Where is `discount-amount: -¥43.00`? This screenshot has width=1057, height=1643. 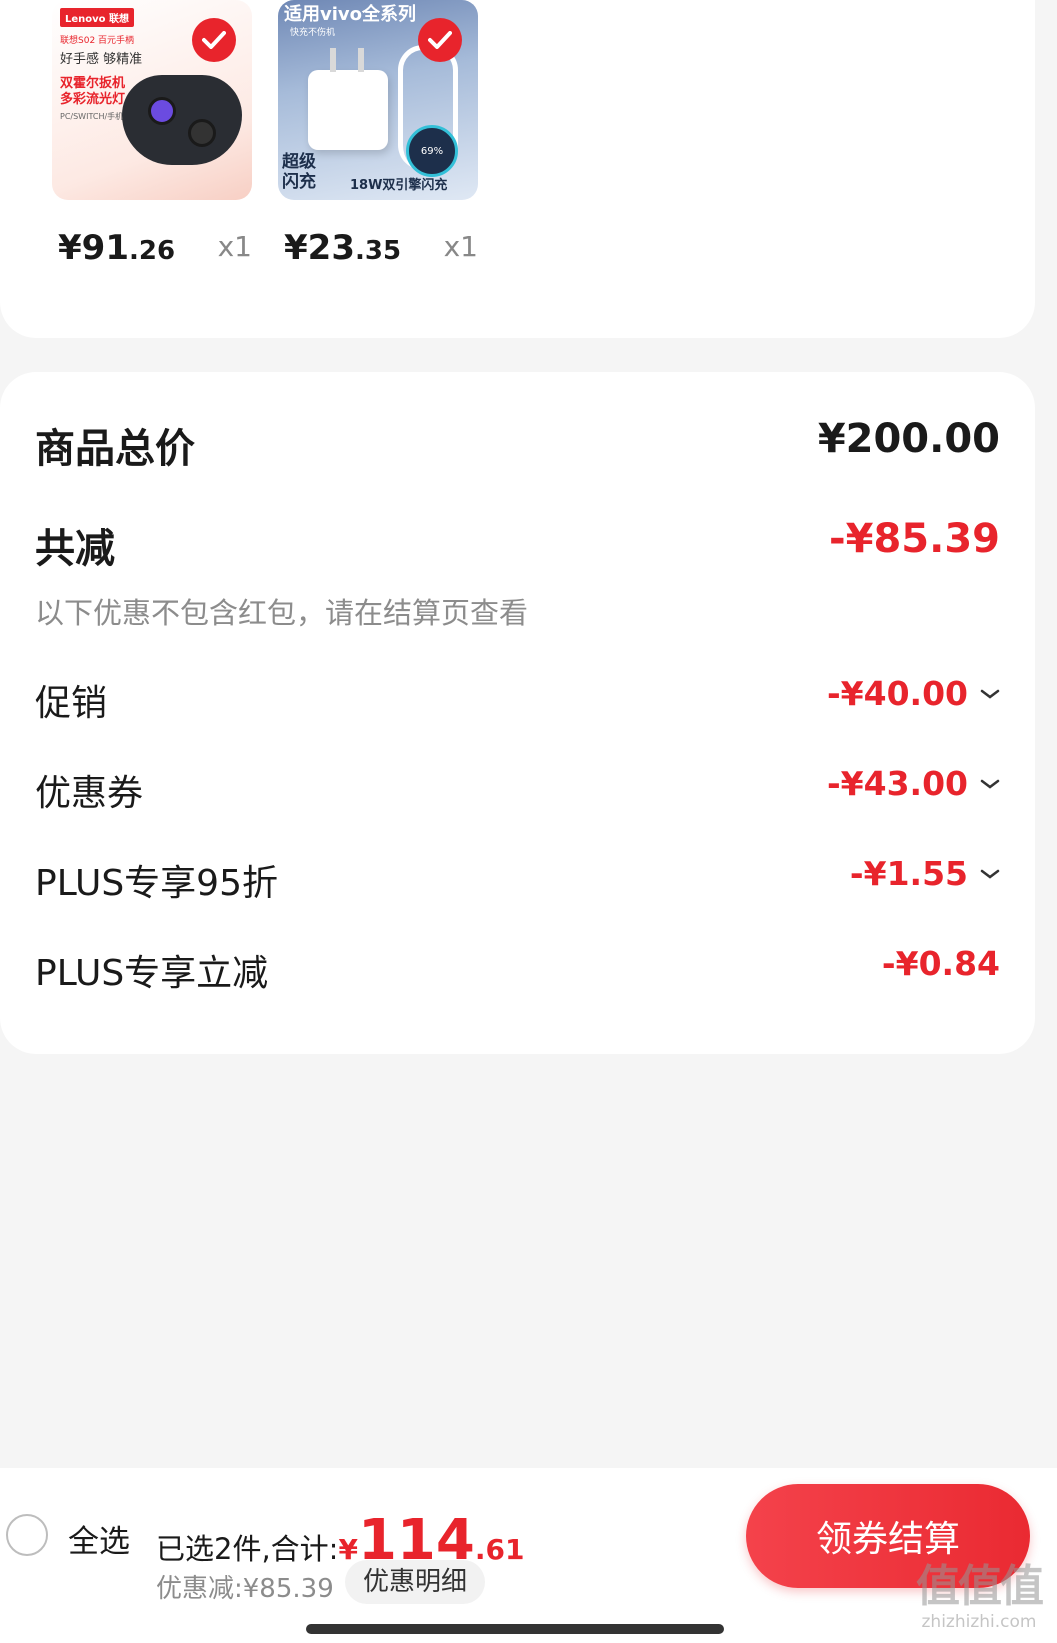 discount-amount: -¥43.00 is located at coordinates (897, 783).